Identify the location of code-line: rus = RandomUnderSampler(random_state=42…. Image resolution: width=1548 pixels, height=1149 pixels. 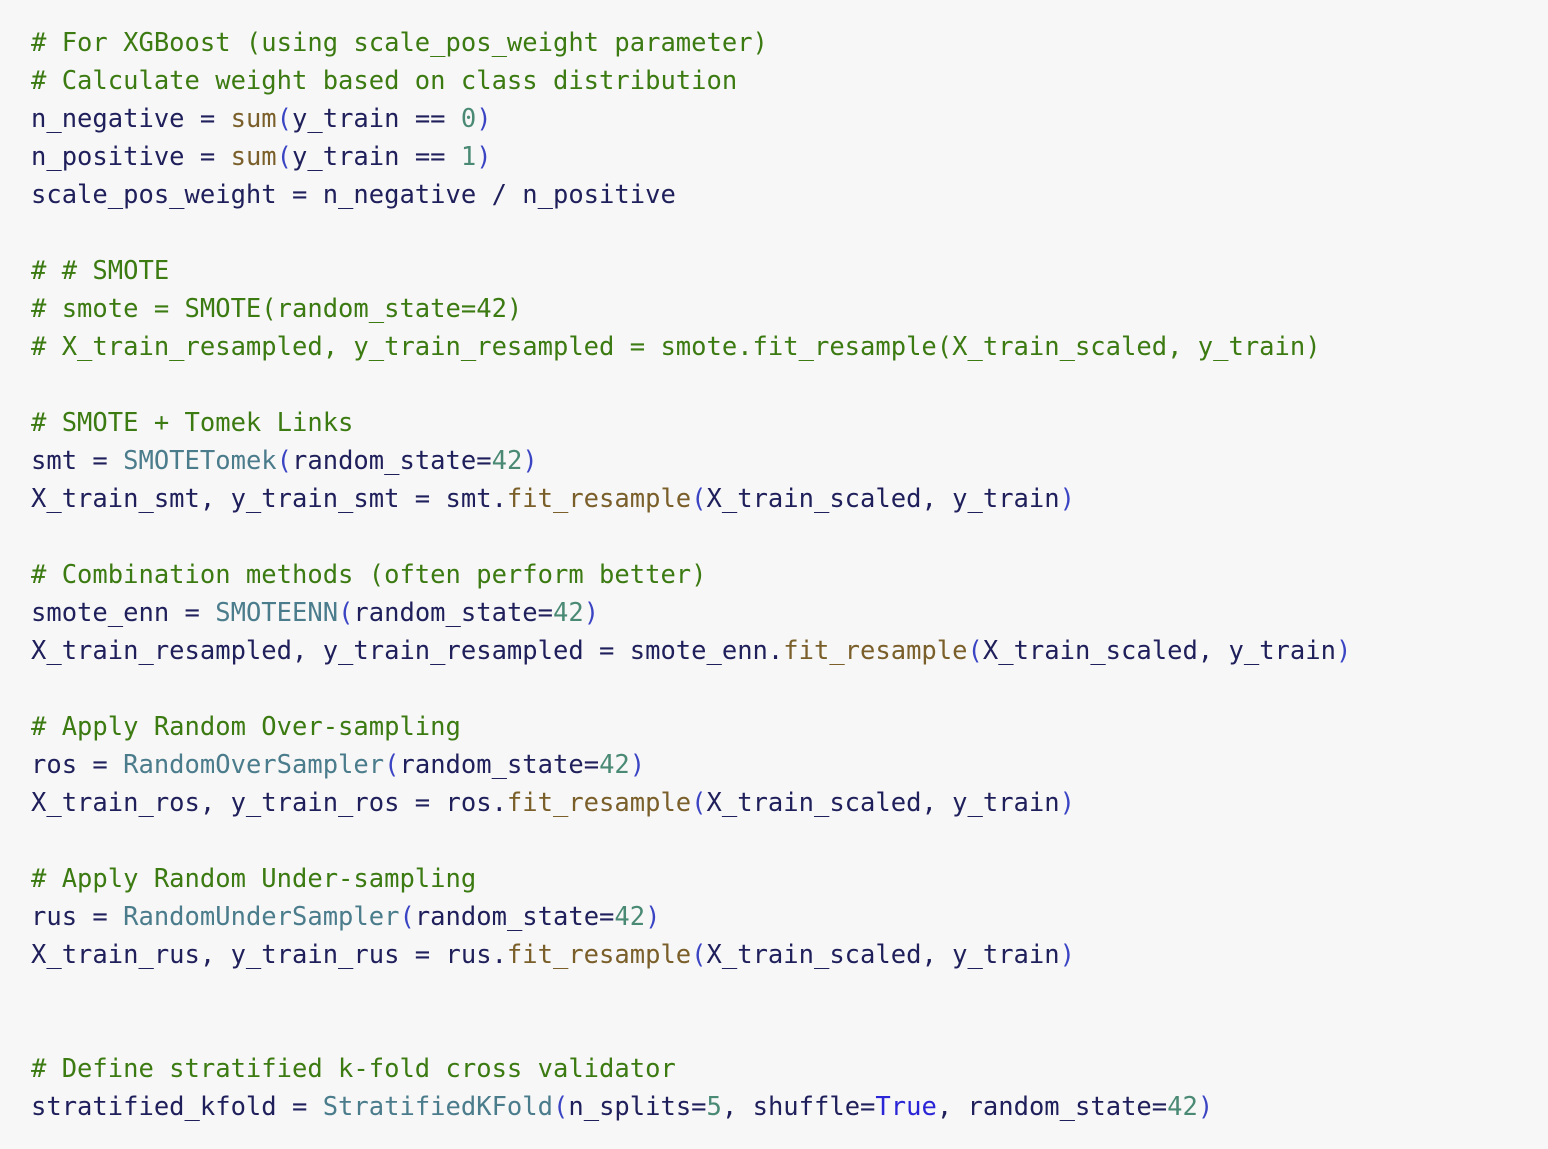
(789, 917).